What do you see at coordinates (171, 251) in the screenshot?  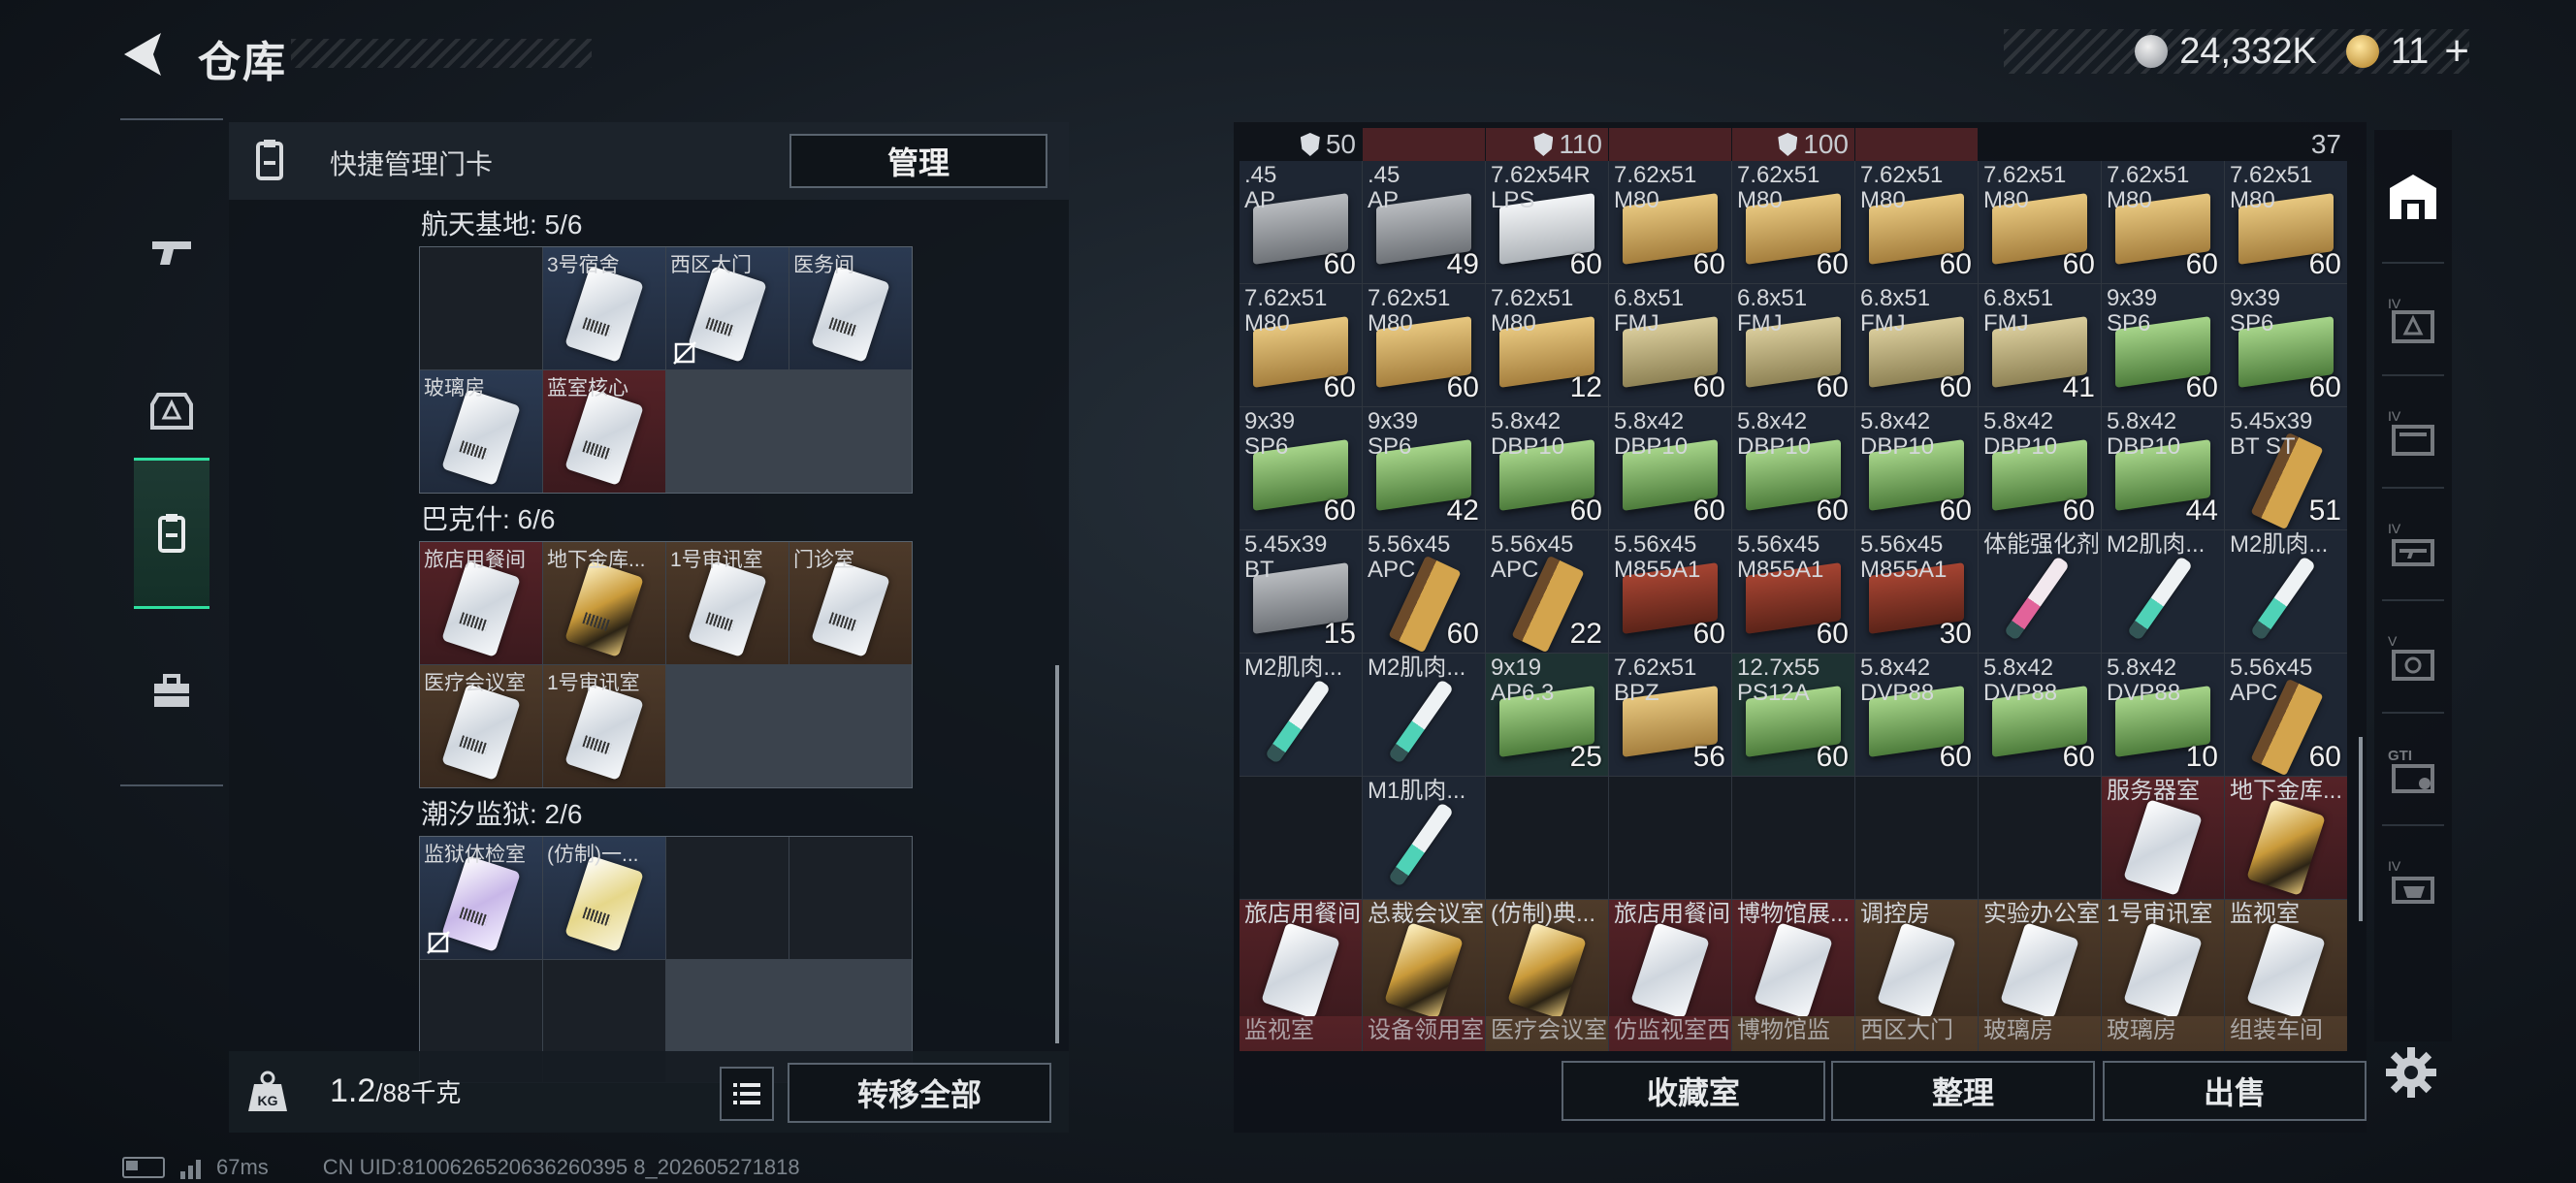 I see `nav-weapons` at bounding box center [171, 251].